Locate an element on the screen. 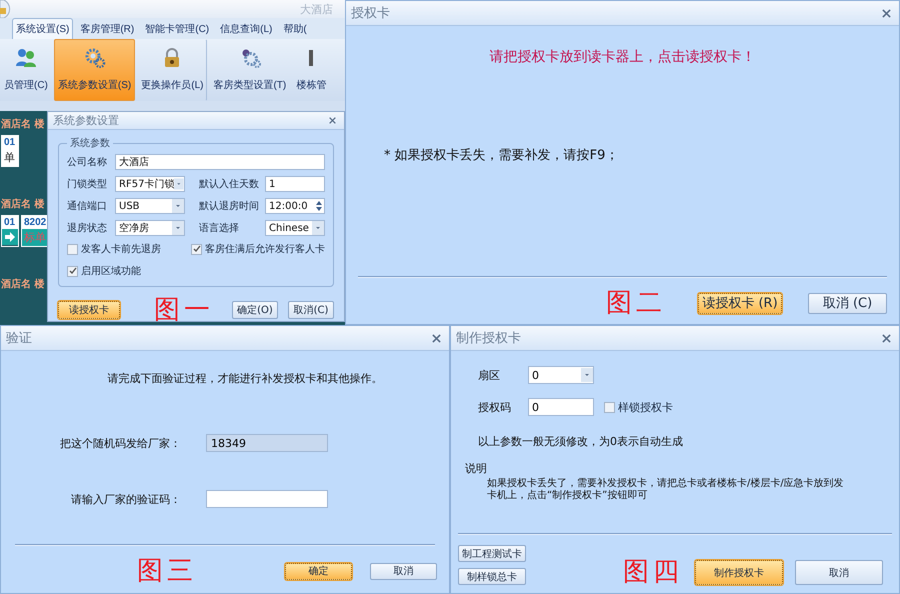 Image resolution: width=900 pixels, height=594 pixels. field-label: 语言选择 is located at coordinates (219, 228).